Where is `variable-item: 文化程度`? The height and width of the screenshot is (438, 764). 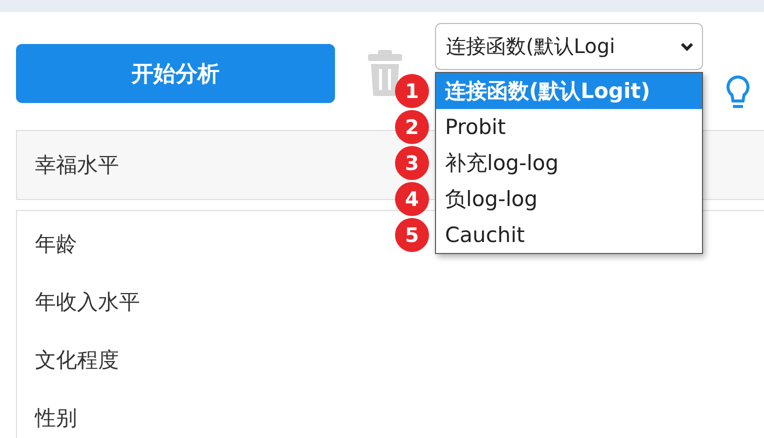 variable-item: 文化程度 is located at coordinates (68, 360).